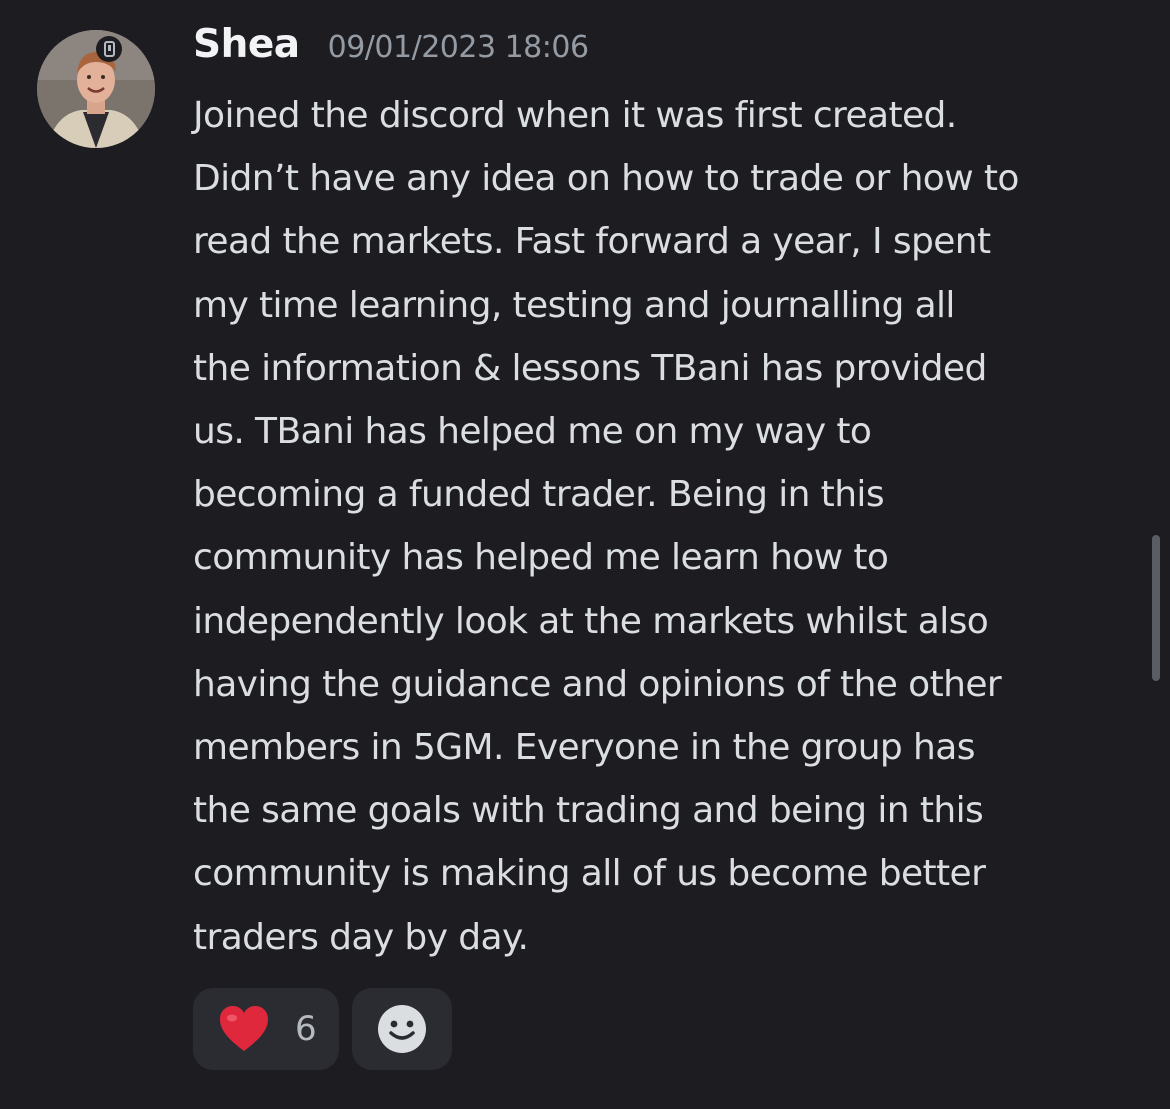 Image resolution: width=1170 pixels, height=1109 pixels. Describe the element at coordinates (246, 44) in the screenshot. I see `author-name: Shea` at that location.